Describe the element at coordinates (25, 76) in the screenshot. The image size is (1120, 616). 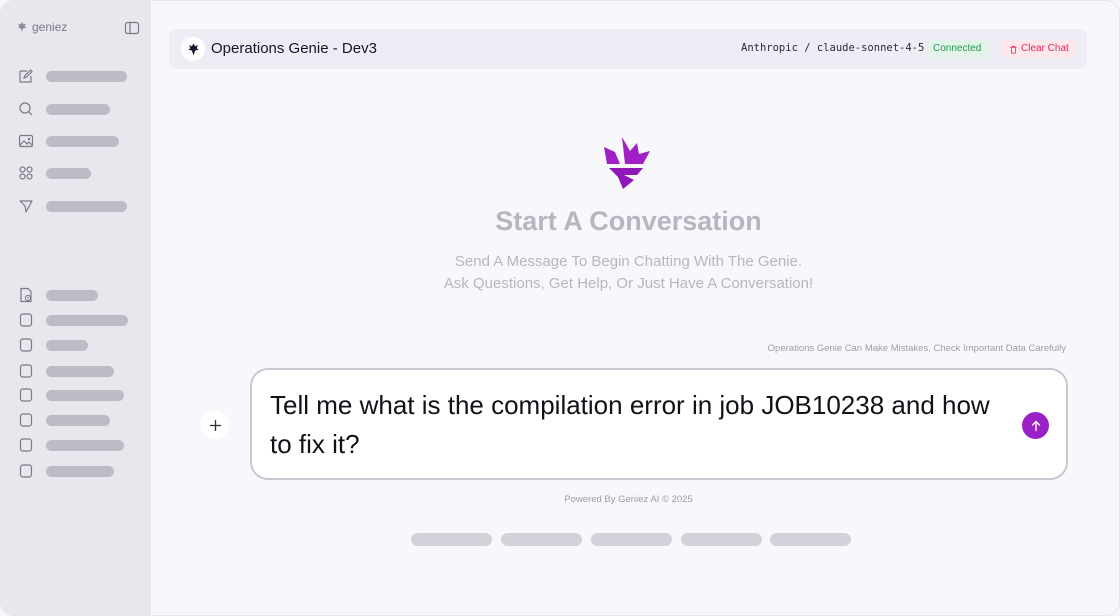
I see `new-chat-icon` at that location.